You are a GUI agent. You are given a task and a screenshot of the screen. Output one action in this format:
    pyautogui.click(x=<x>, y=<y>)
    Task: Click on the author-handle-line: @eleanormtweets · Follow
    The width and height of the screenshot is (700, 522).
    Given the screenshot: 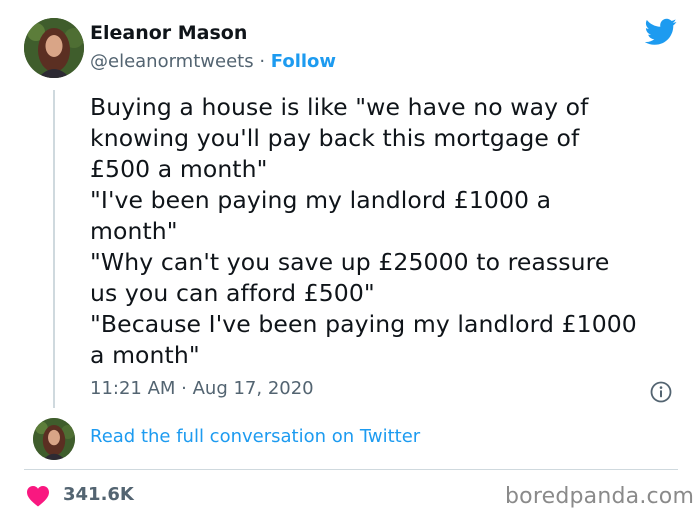 What is the action you would take?
    pyautogui.click(x=213, y=61)
    